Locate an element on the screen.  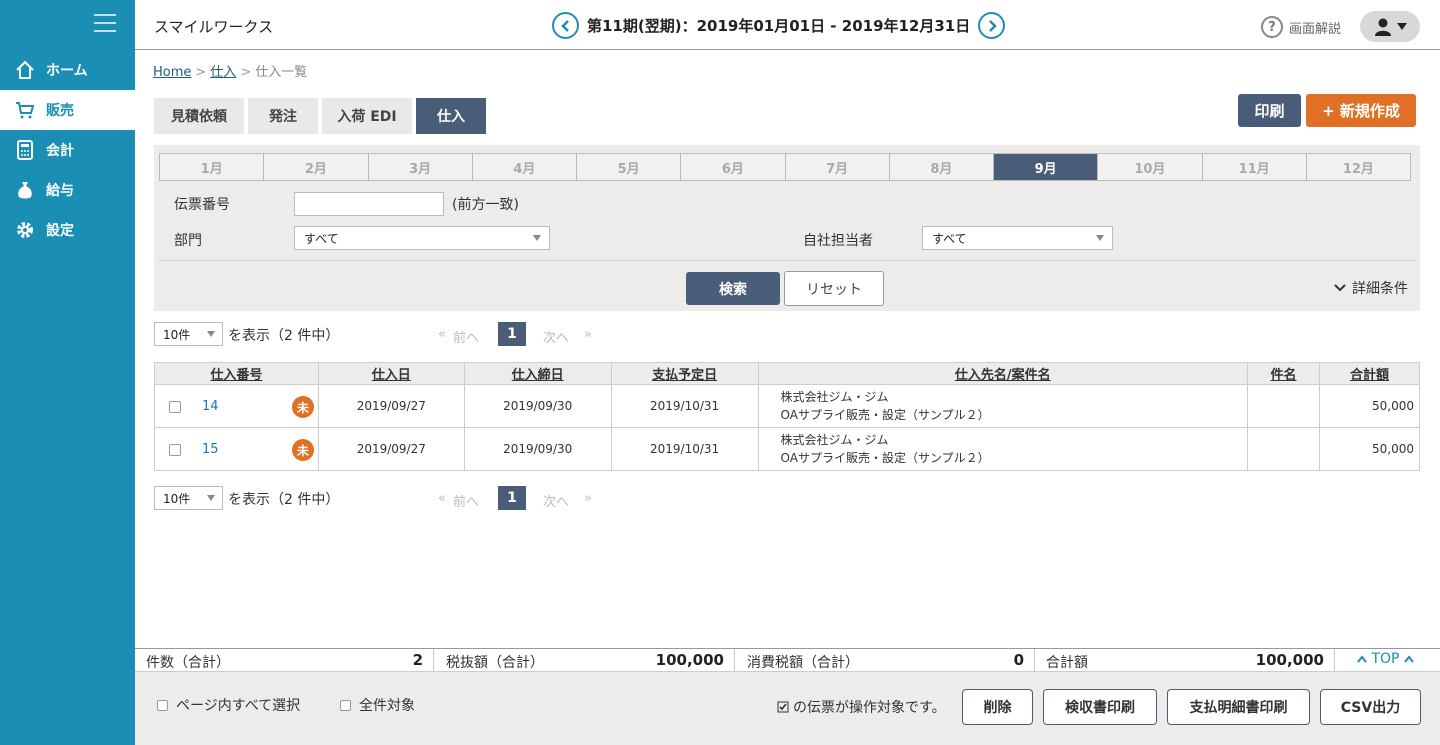
month-2: 2月 is located at coordinates (316, 167).